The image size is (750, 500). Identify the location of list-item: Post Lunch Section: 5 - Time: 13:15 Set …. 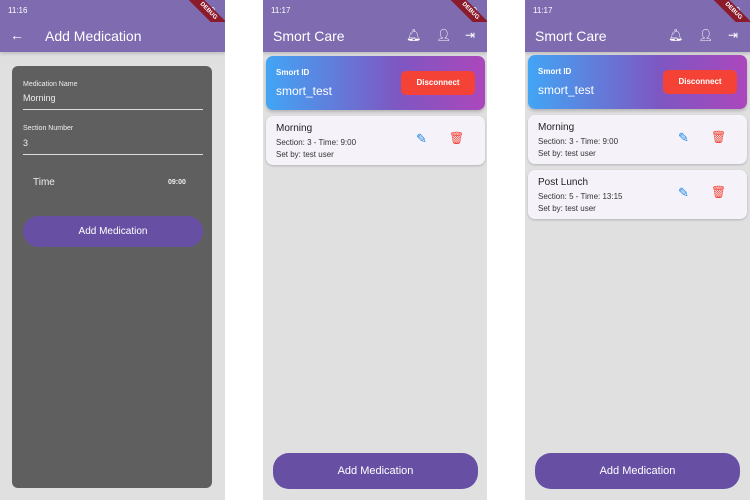
(637, 194).